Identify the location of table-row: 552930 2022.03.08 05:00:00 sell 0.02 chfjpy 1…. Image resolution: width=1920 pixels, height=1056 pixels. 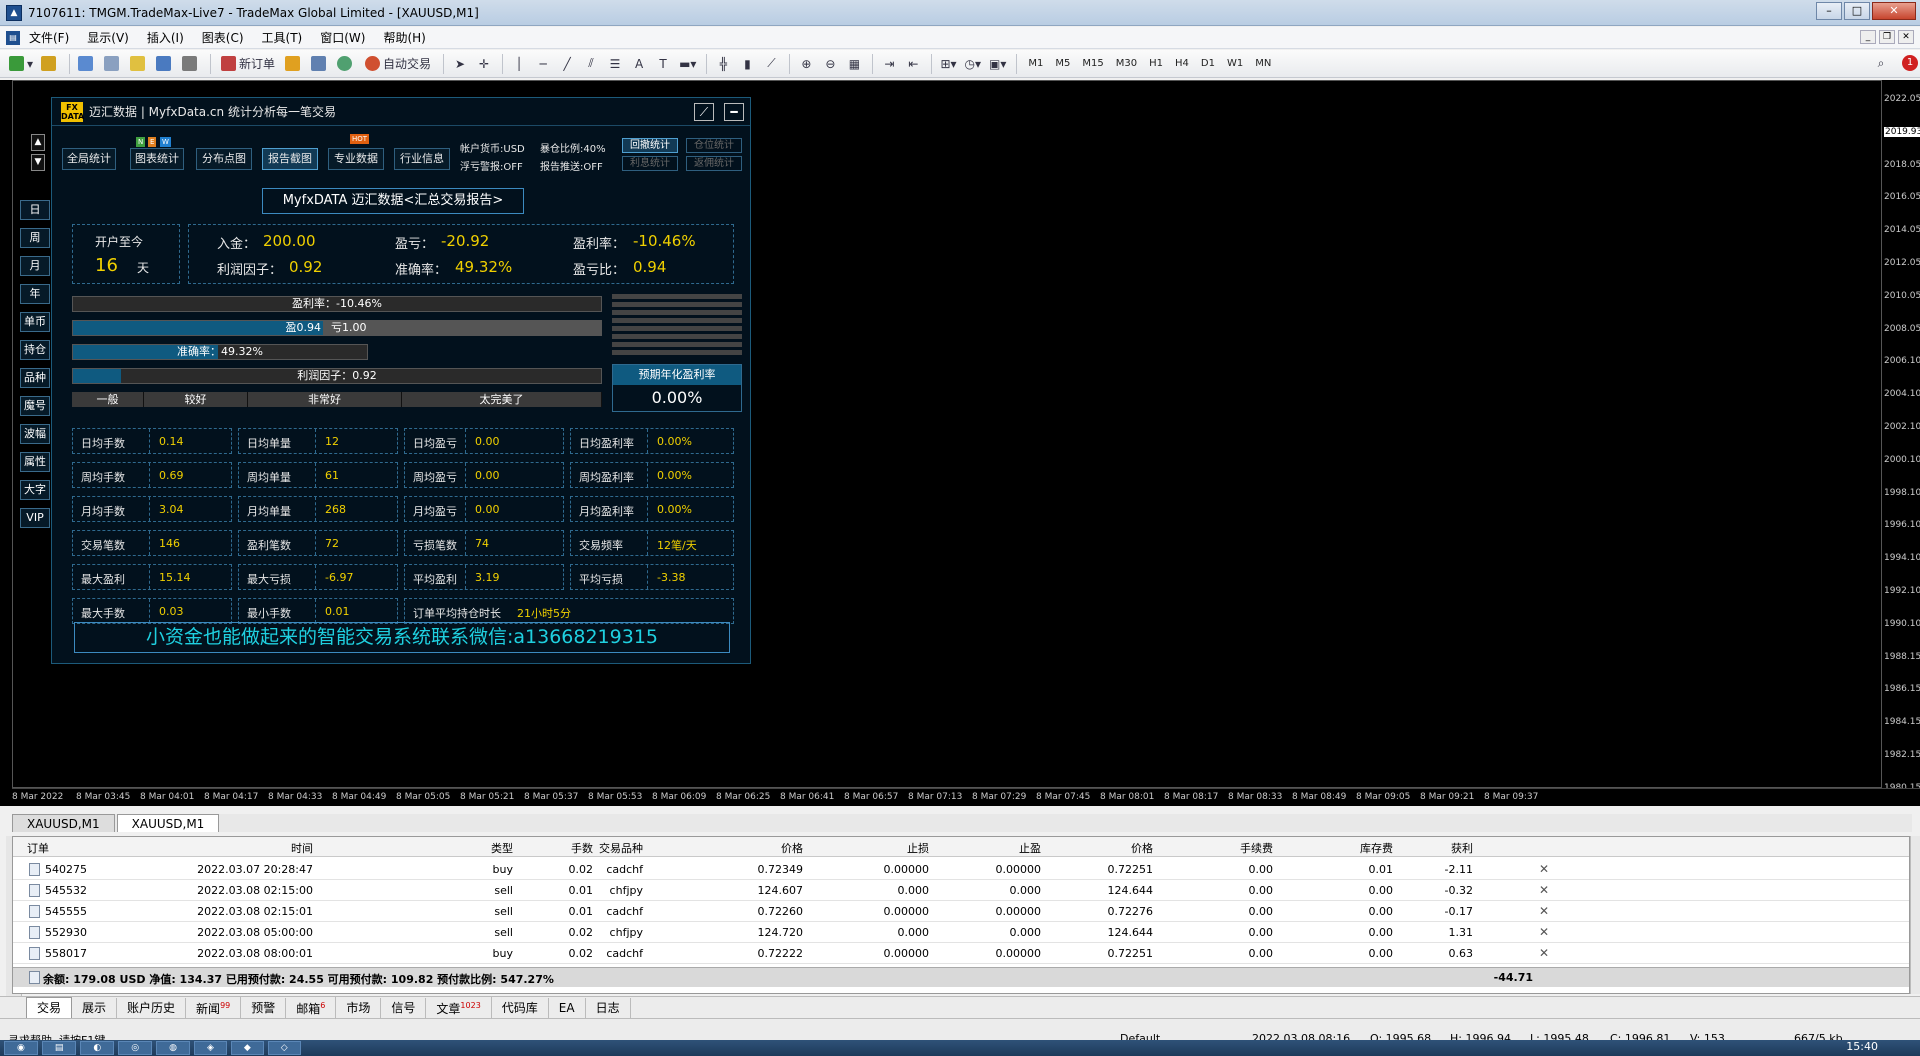
(961, 932).